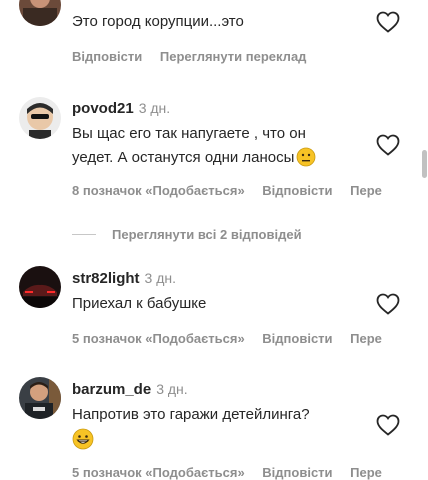  I want to click on comment-header: povod21 3 дн., so click(121, 108).